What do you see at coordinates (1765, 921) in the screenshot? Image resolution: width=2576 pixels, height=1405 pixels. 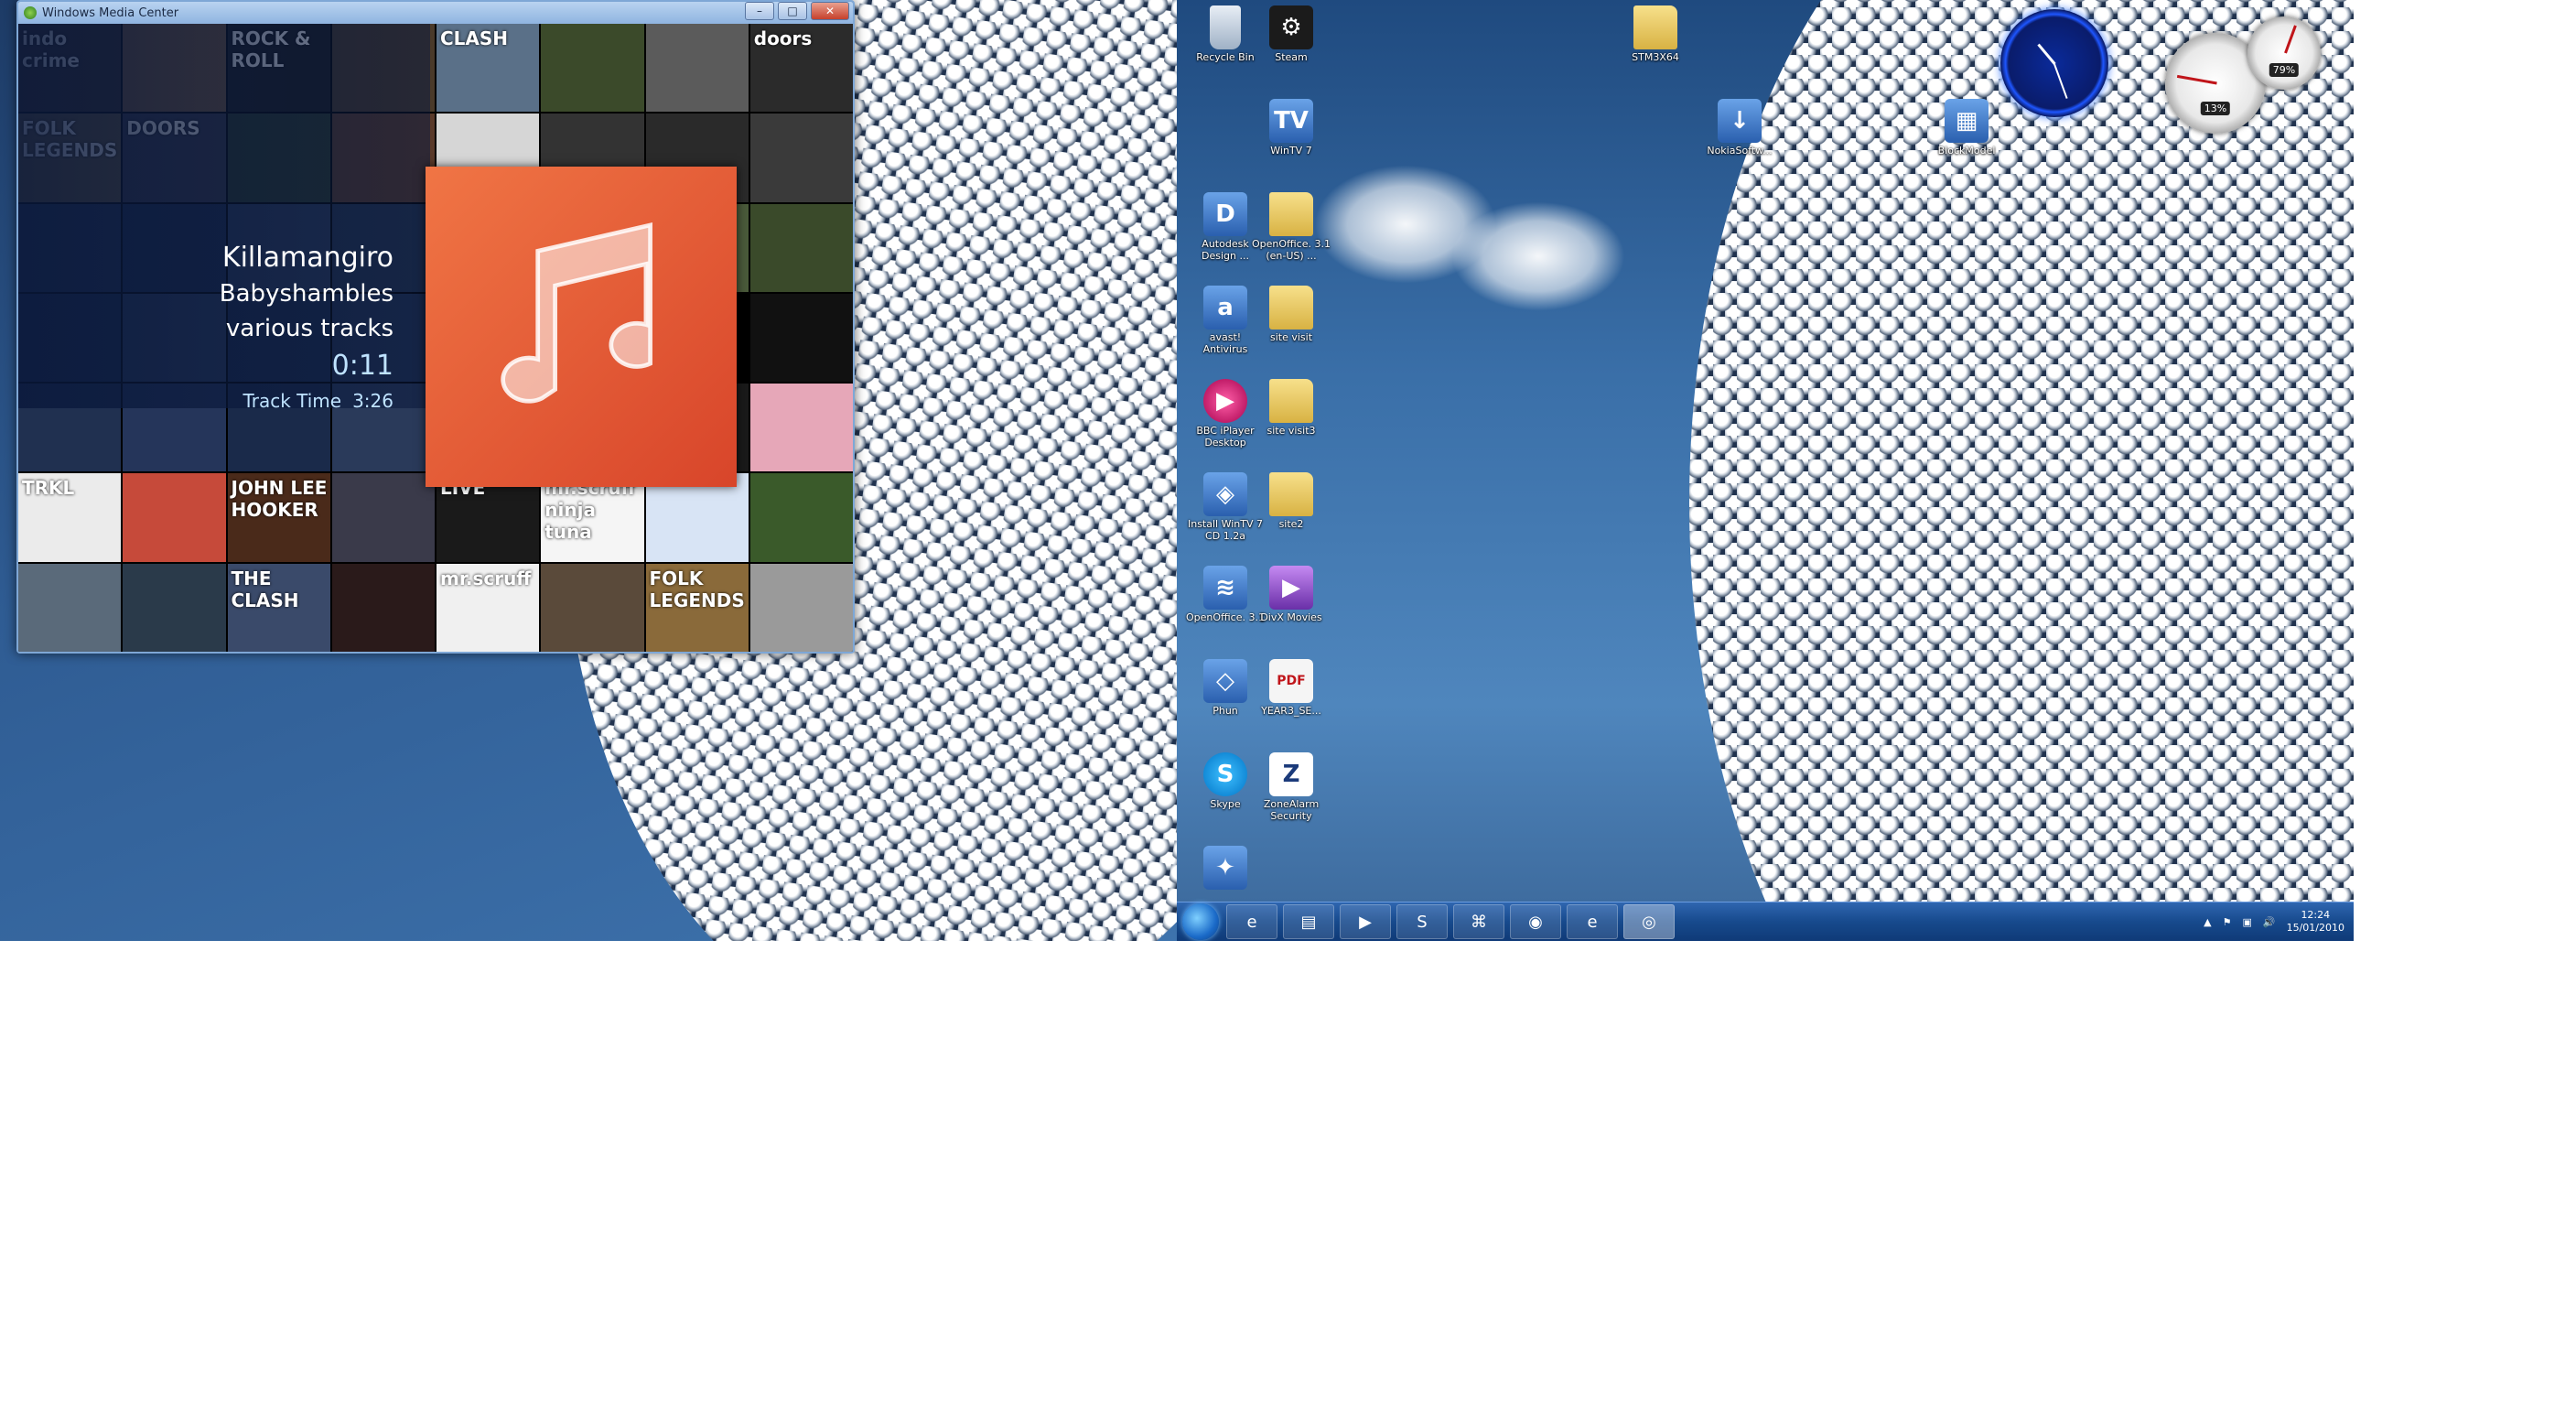 I see `taskbar: e ▤ ▶ S ⌘ ◉ e ◎ ▲ ⚑ ▣ 🔊 12:24 15/01/2010` at bounding box center [1765, 921].